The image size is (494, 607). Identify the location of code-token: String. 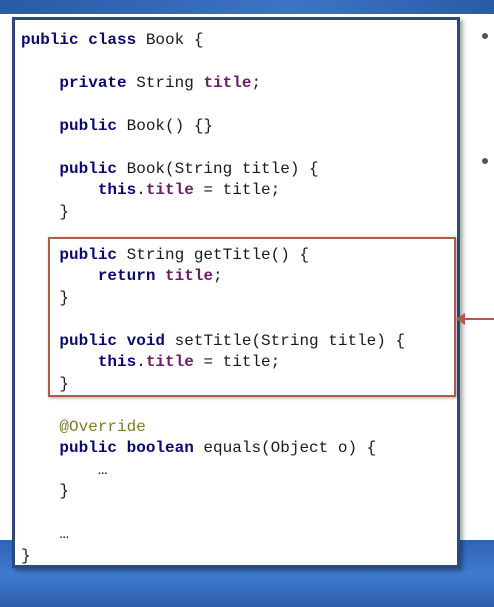
(165, 83).